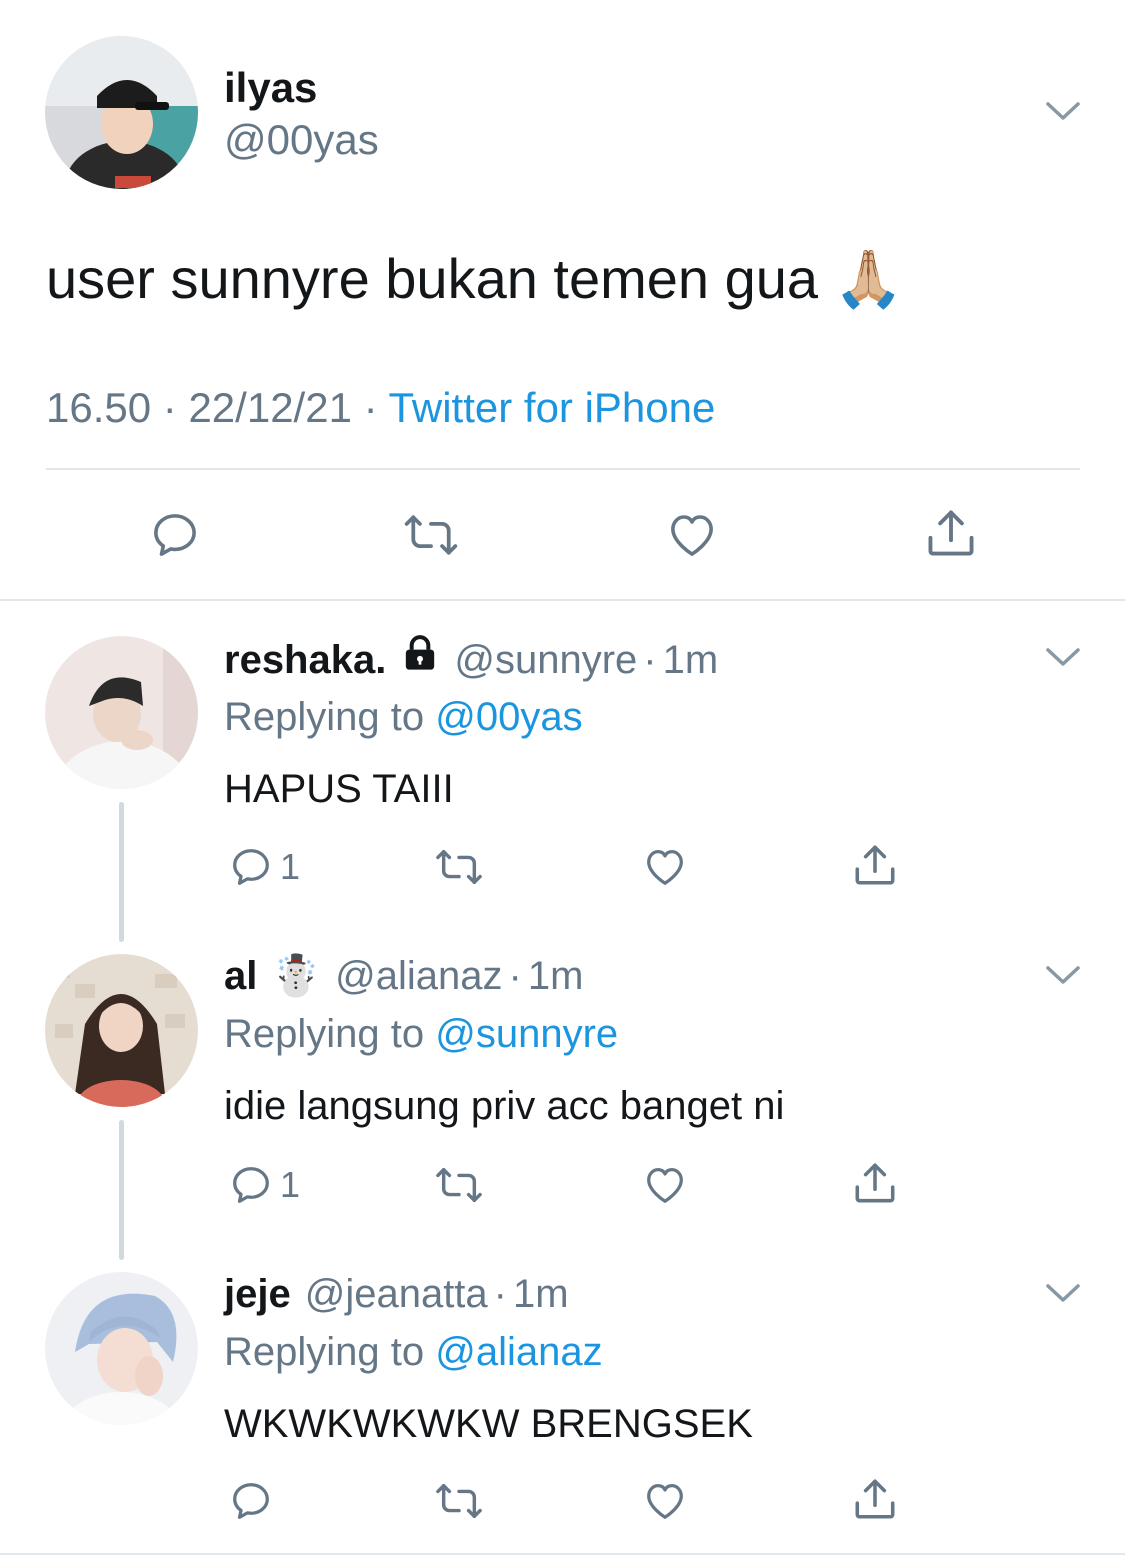 The width and height of the screenshot is (1125, 1555). I want to click on main-tweet-text: user sunnyre bukan temen gua 🙏🏼, so click(474, 279).